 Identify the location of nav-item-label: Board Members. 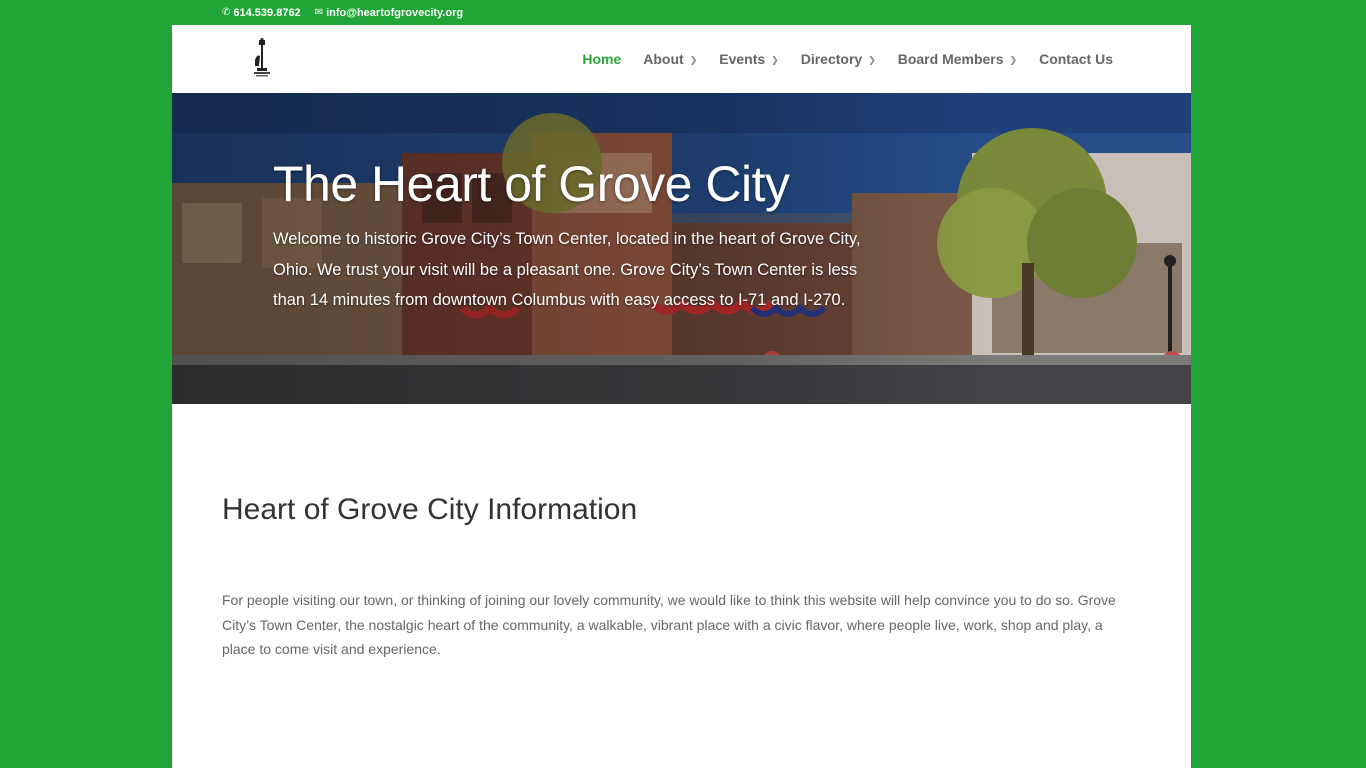
(950, 59).